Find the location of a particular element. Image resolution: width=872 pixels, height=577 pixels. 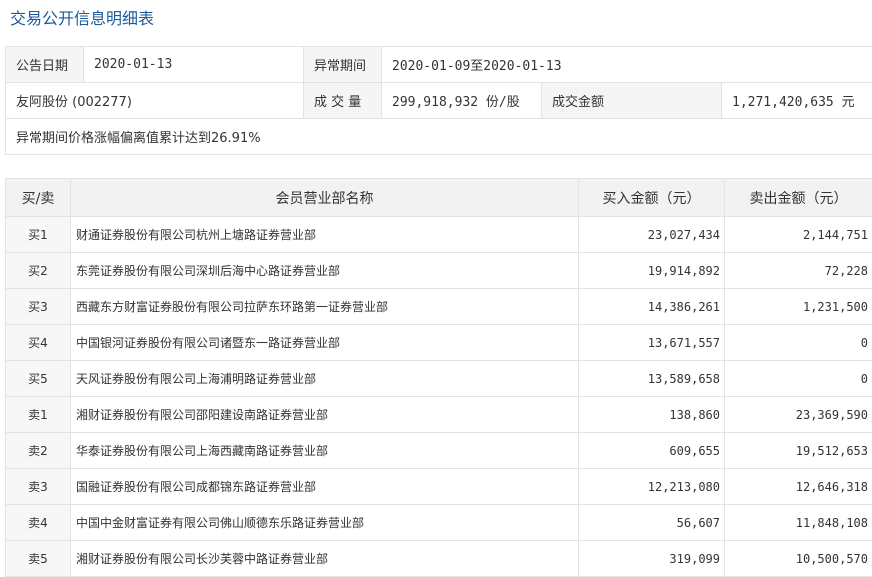

row-sell-amount: 72,228 is located at coordinates (798, 271).